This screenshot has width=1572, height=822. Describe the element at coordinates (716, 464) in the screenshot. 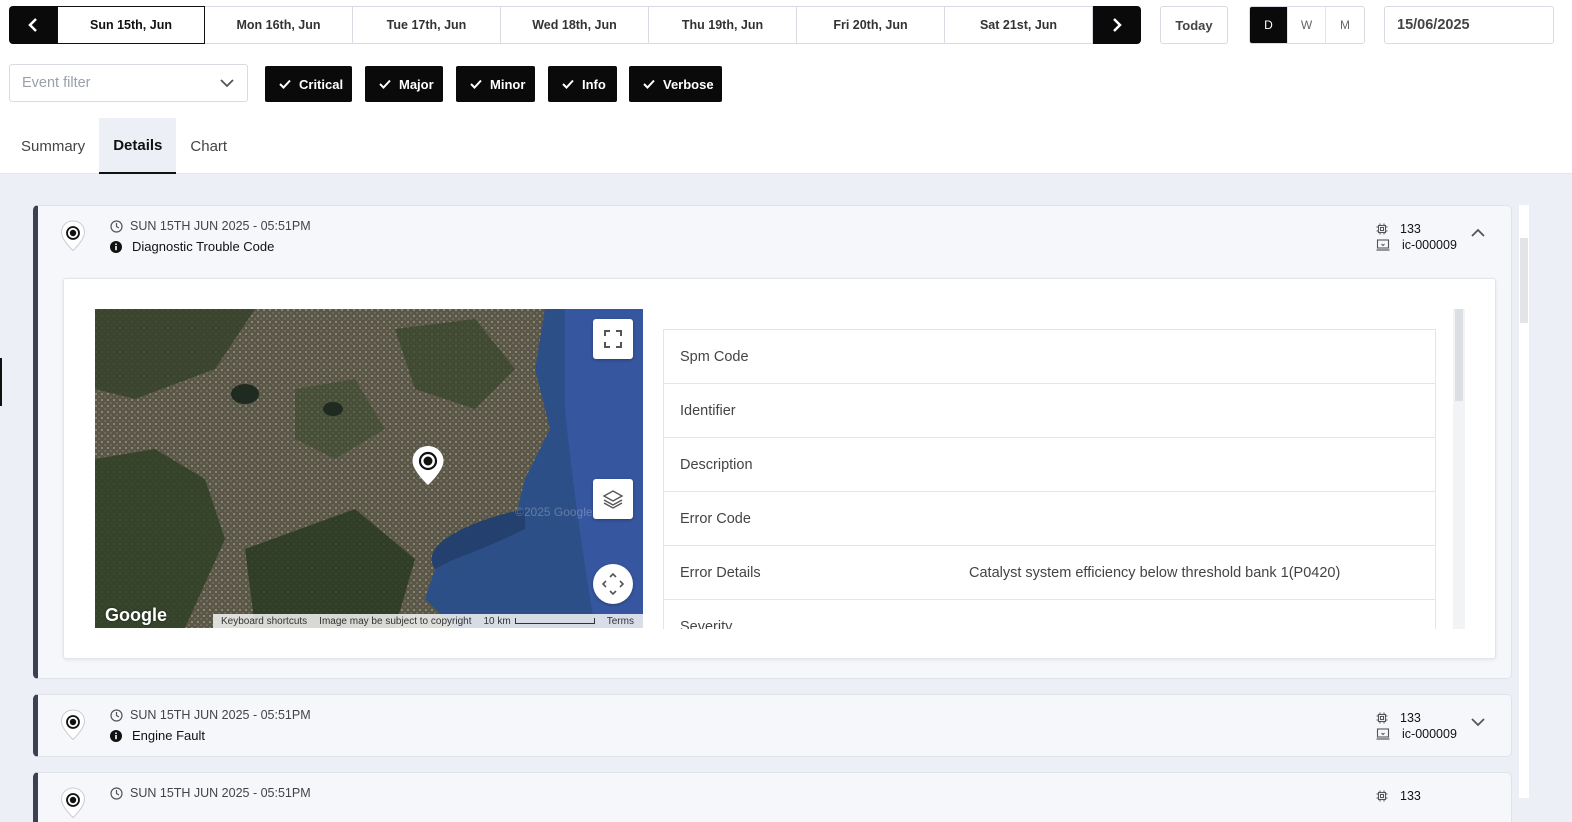

I see `property-key: Description` at that location.